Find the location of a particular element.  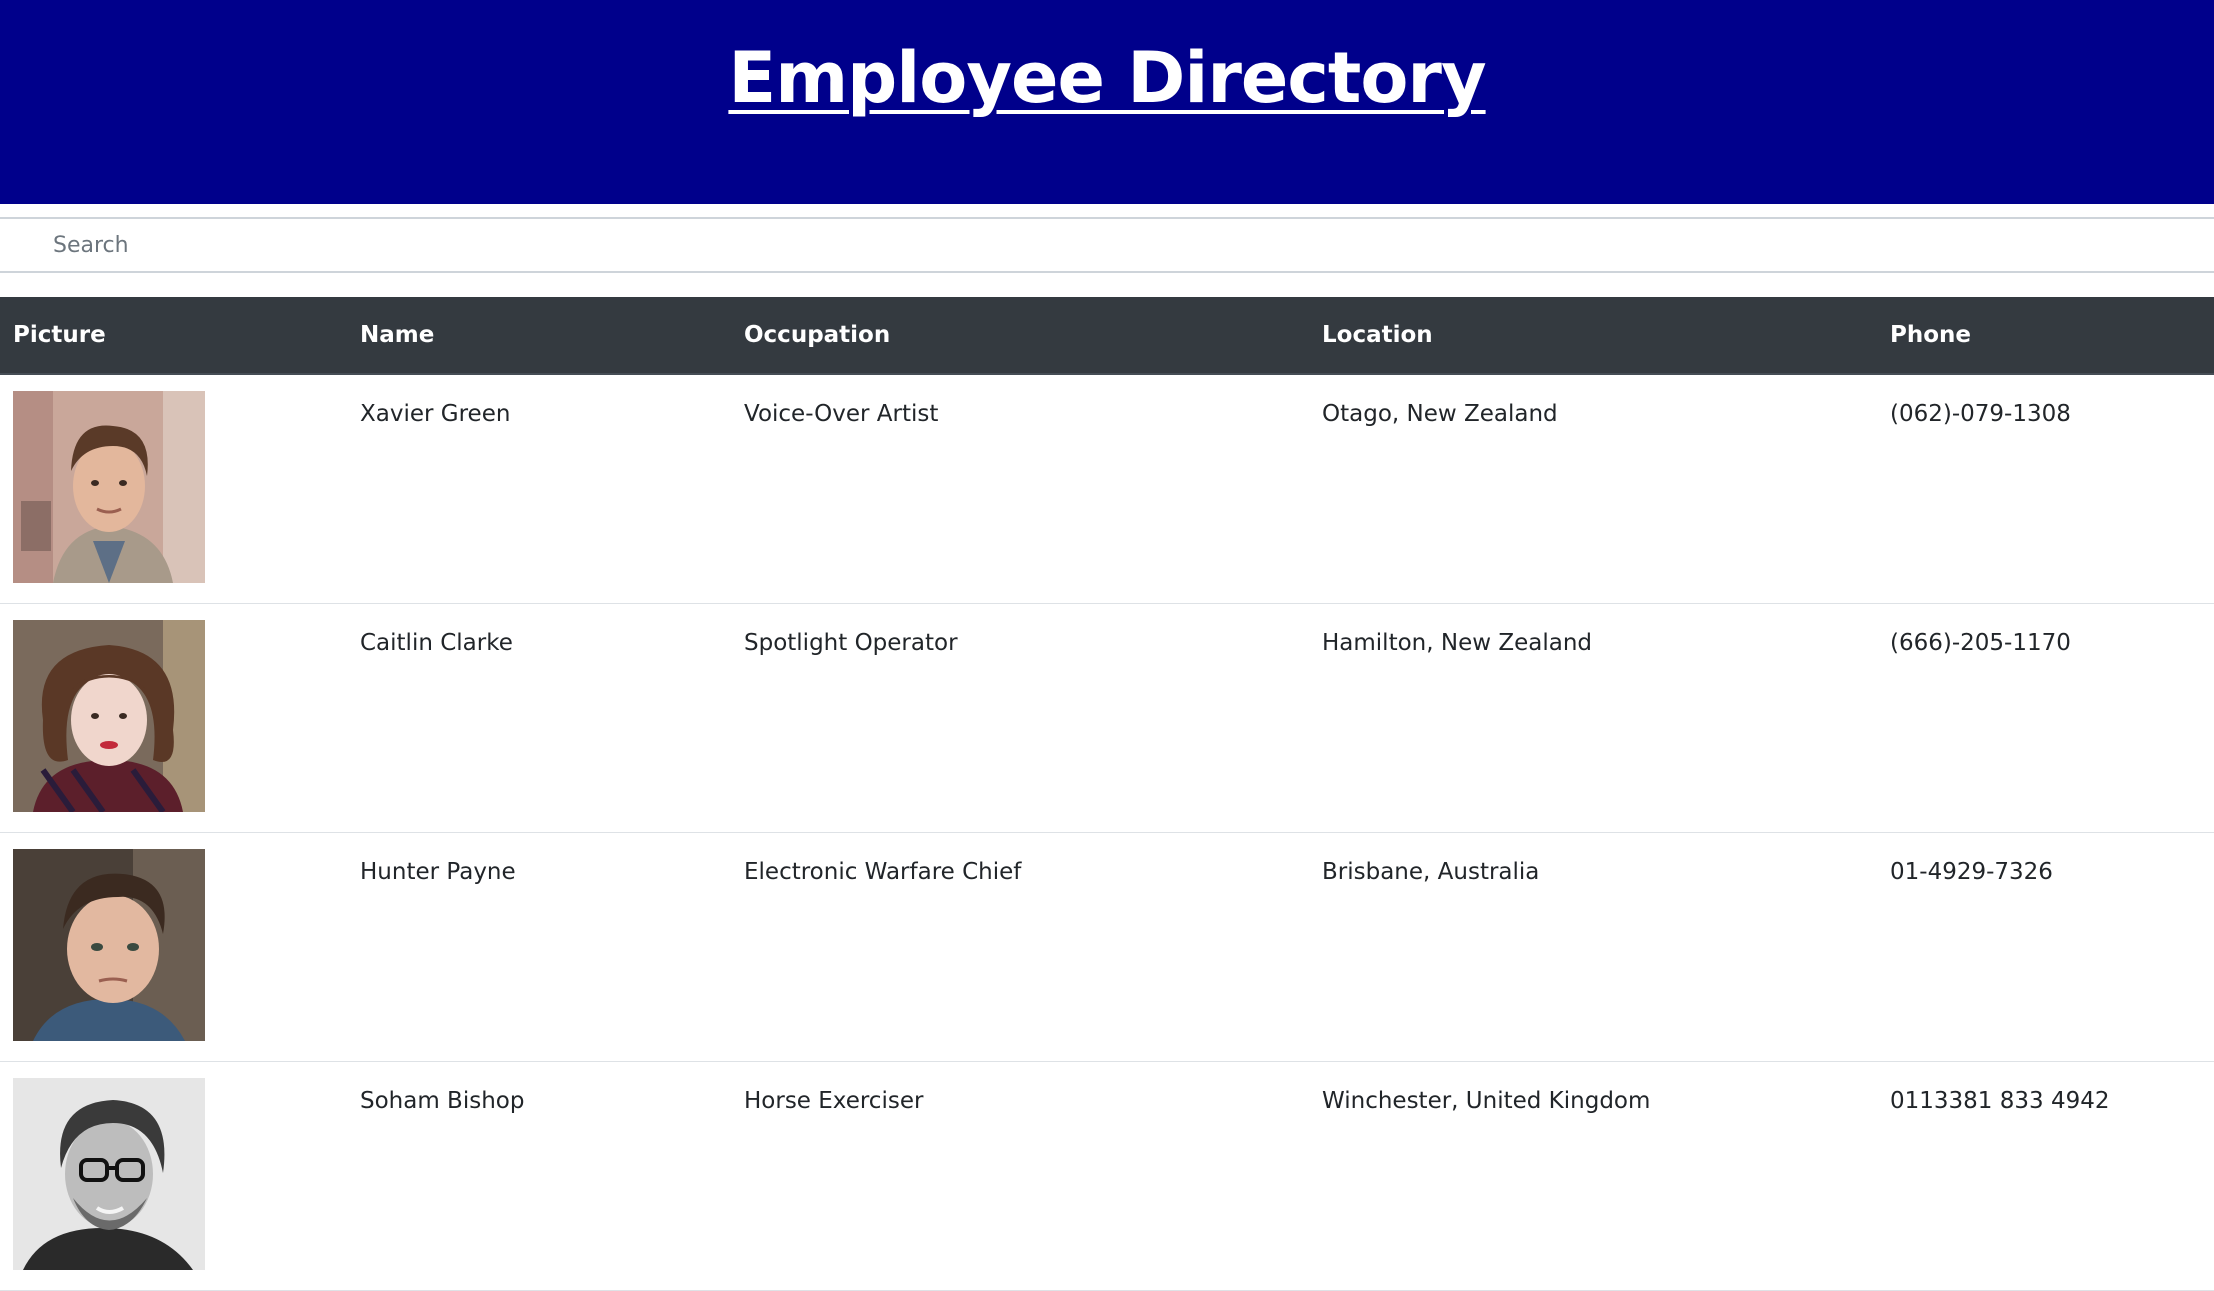

employee-name: Caitlin Clarke is located at coordinates (539, 718).